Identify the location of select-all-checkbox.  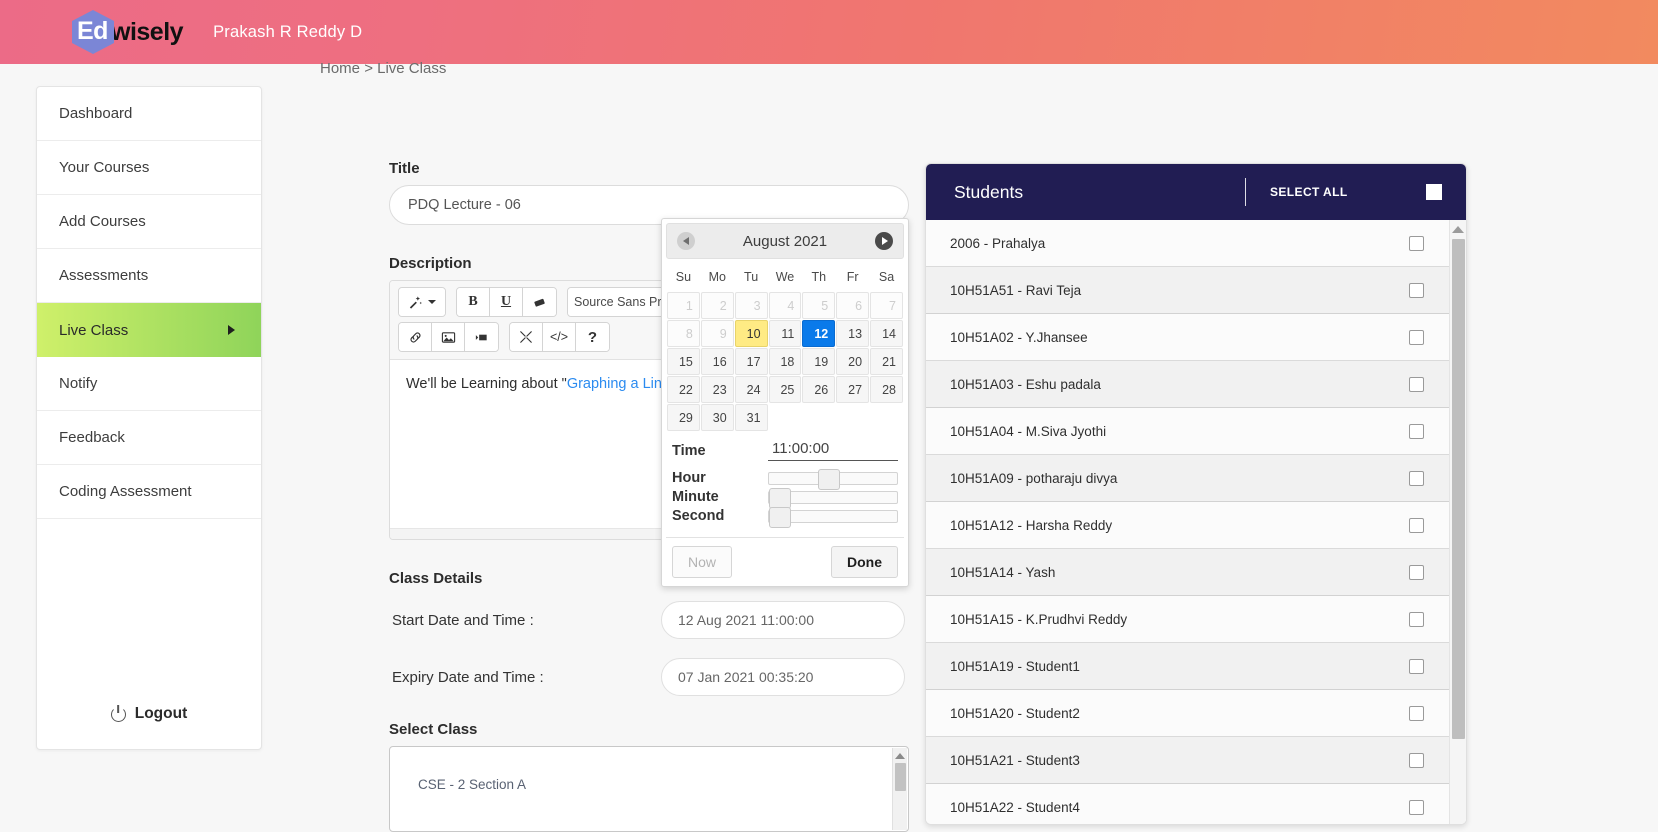
(1434, 192).